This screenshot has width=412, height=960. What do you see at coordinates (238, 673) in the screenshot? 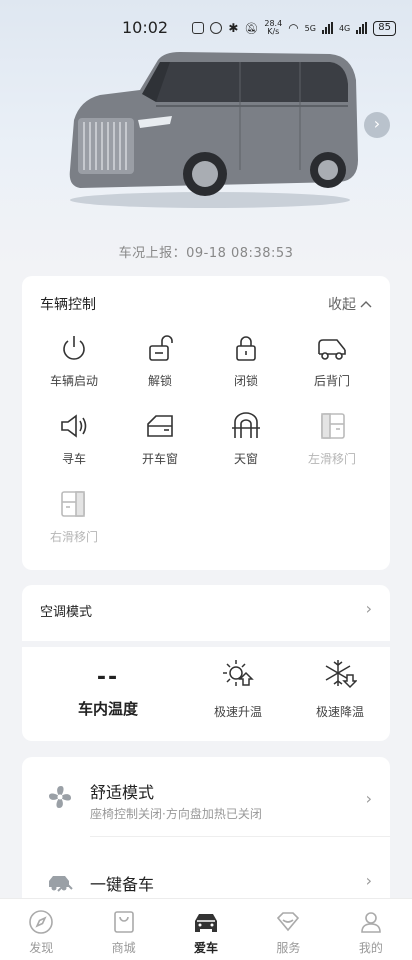
I see `sun-heat-icon` at bounding box center [238, 673].